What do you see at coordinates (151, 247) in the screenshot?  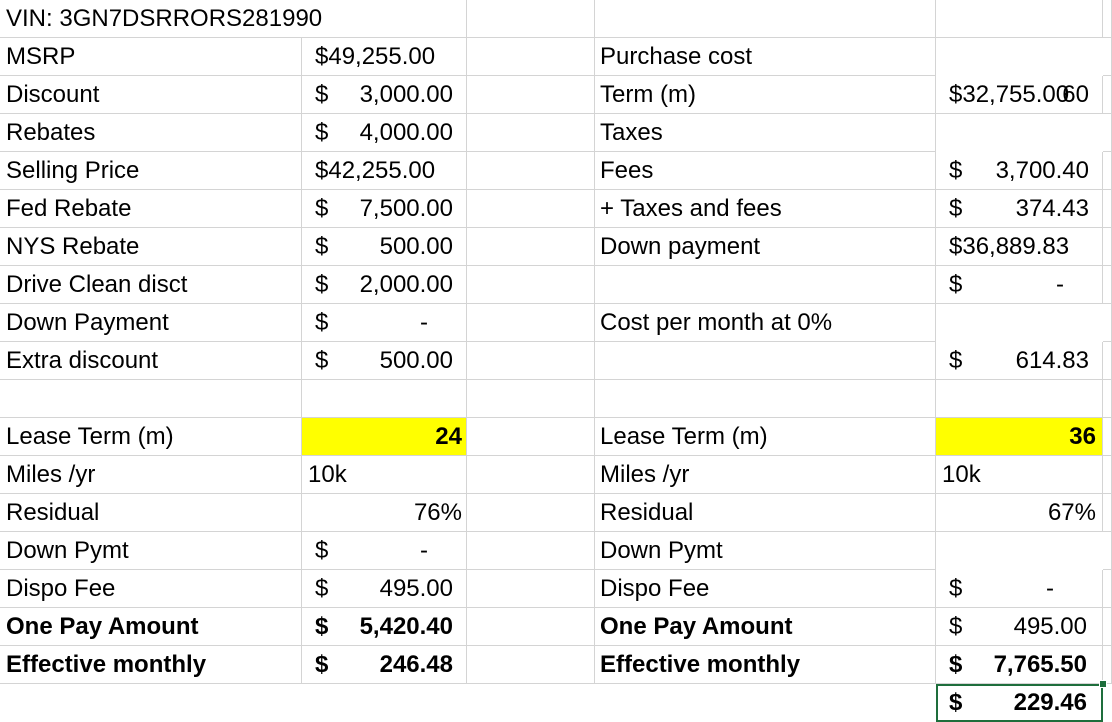 I see `nys-rebate-label: NYS Rebate` at bounding box center [151, 247].